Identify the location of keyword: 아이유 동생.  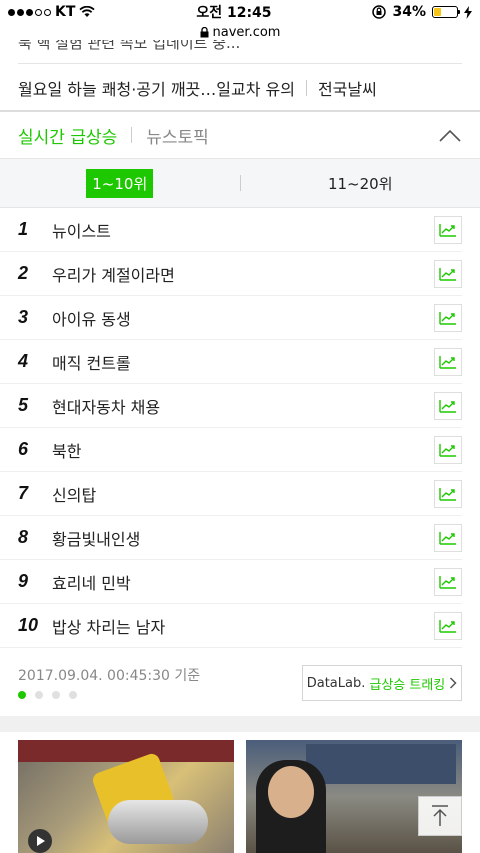
(91, 319).